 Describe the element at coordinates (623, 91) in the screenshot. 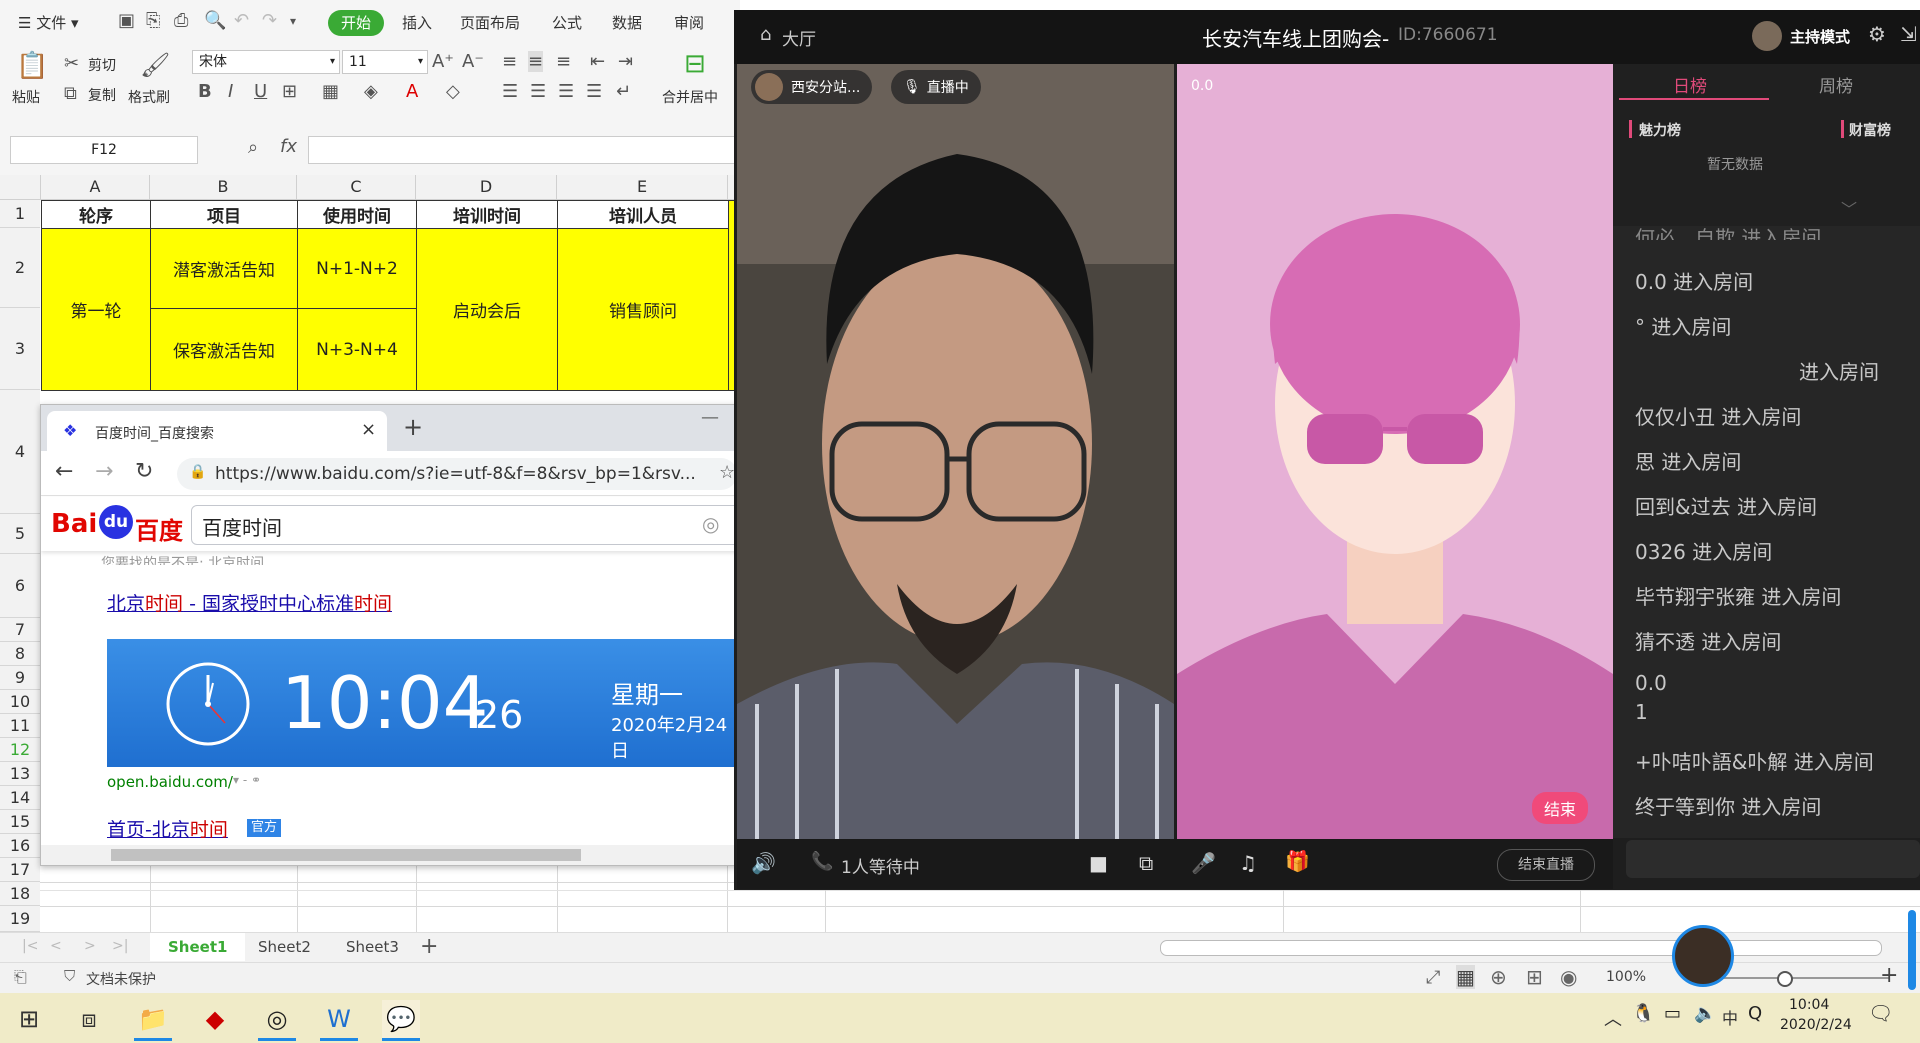

I see `wrap-text-icon: ↵` at that location.